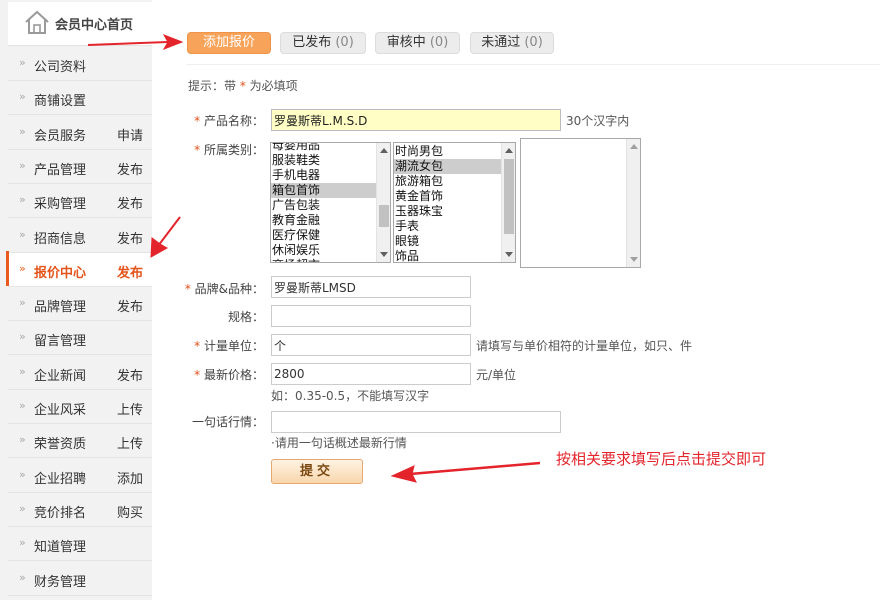 The image size is (893, 600). What do you see at coordinates (135, 42) in the screenshot?
I see `arrow-to-tab` at bounding box center [135, 42].